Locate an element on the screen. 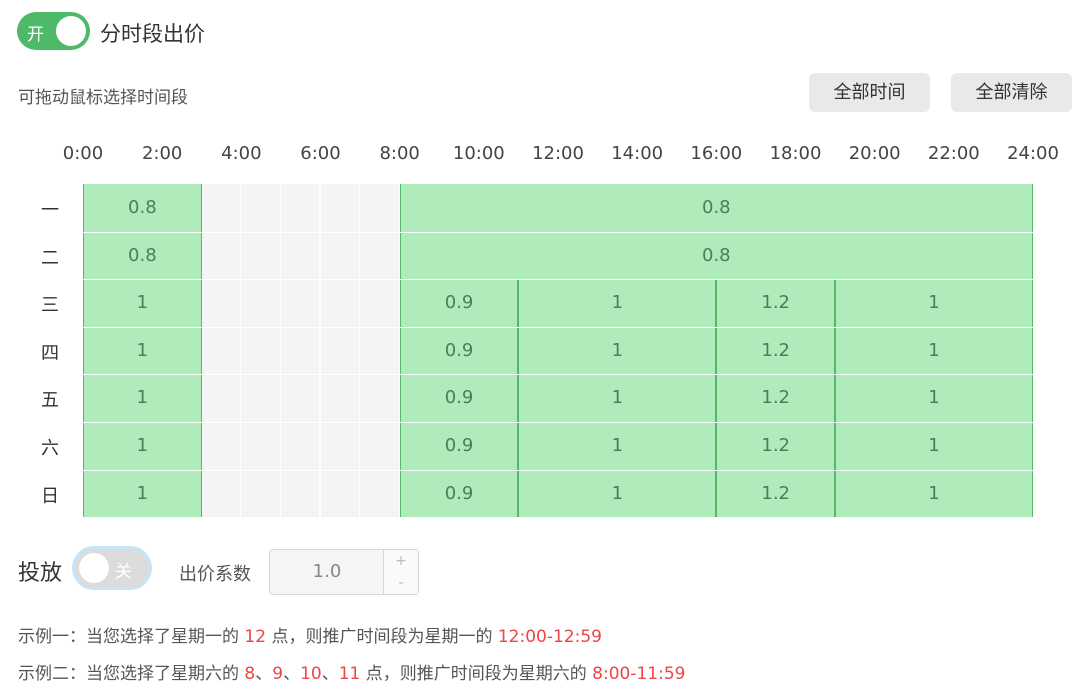 This screenshot has height=696, width=1080. day-label: 三 is located at coordinates (50, 306).